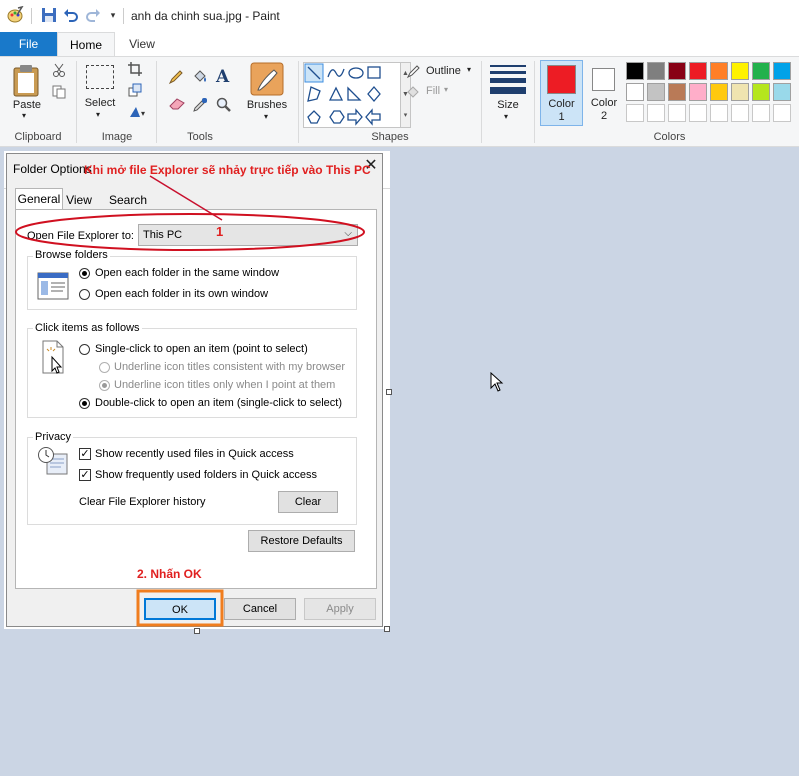 This screenshot has width=799, height=776. Describe the element at coordinates (260, 609) in the screenshot. I see `cancel-button: Cancel` at that location.